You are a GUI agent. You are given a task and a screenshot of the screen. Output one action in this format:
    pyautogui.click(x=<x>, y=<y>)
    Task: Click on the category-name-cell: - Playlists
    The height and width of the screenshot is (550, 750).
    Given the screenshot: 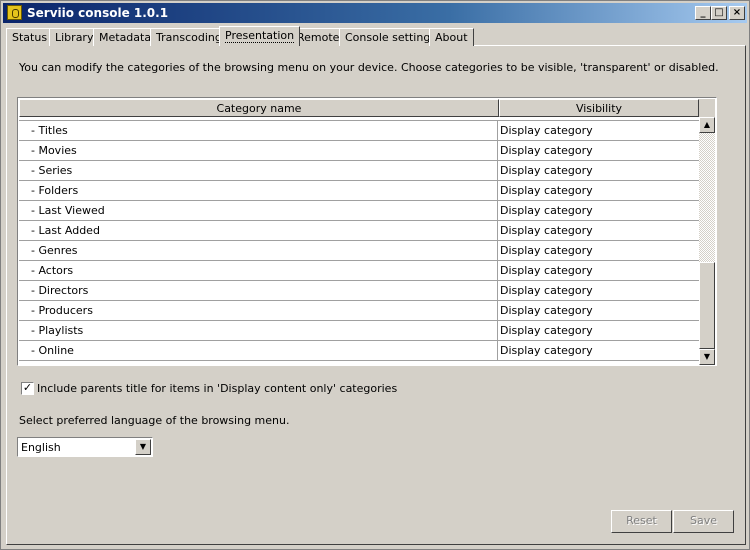 What is the action you would take?
    pyautogui.click(x=57, y=330)
    